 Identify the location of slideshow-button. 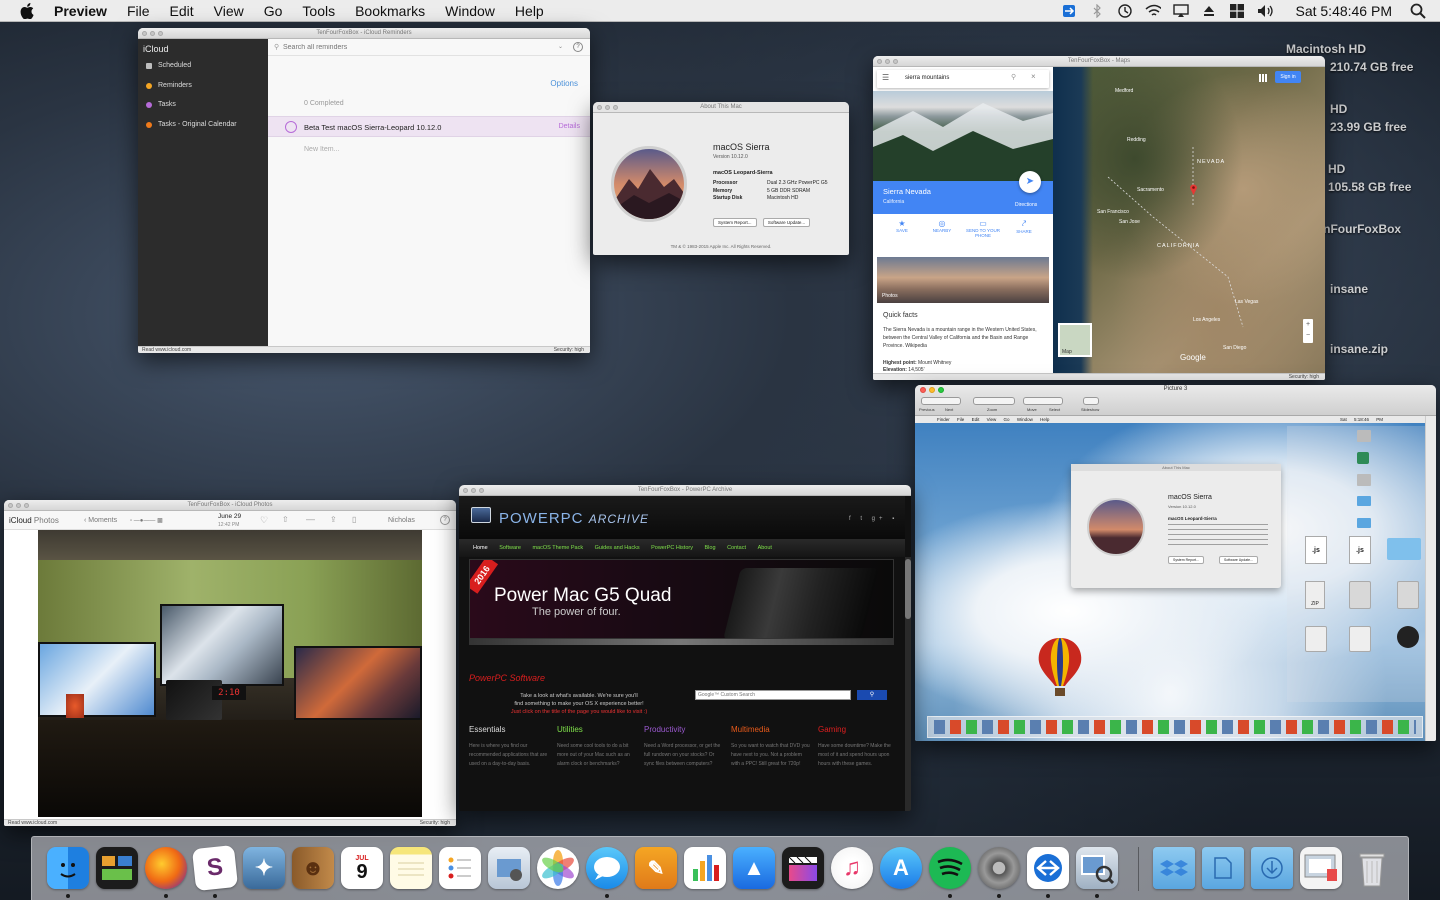
(1091, 401).